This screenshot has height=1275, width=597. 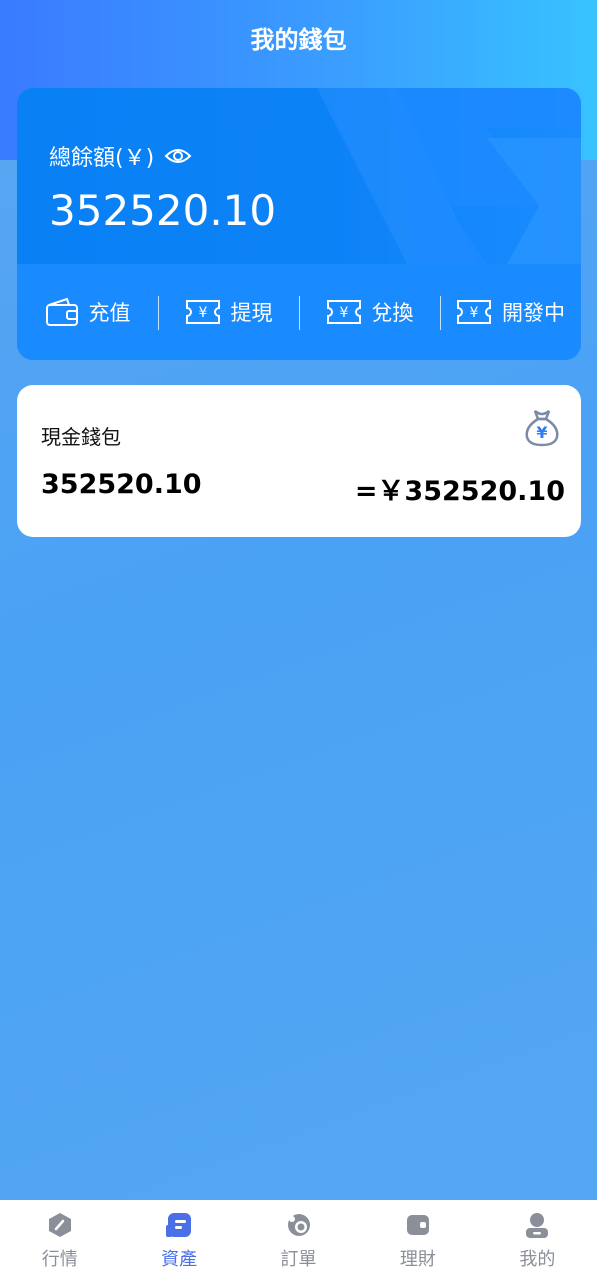 What do you see at coordinates (59, 1237) in the screenshot?
I see `tab-market: 行情` at bounding box center [59, 1237].